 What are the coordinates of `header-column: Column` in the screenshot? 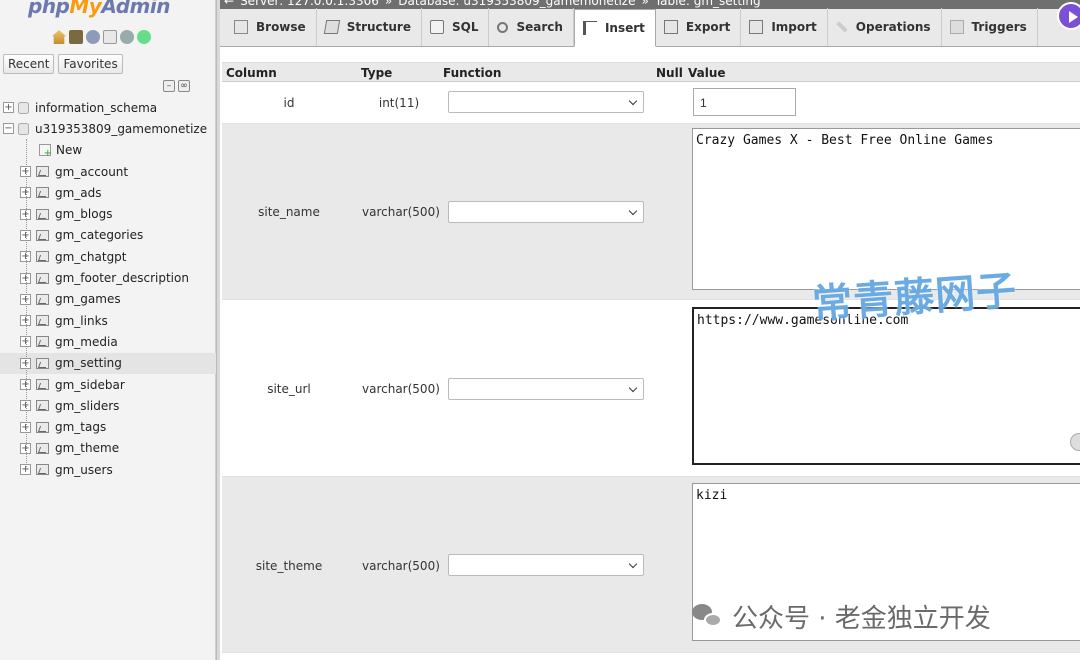 It's located at (251, 73).